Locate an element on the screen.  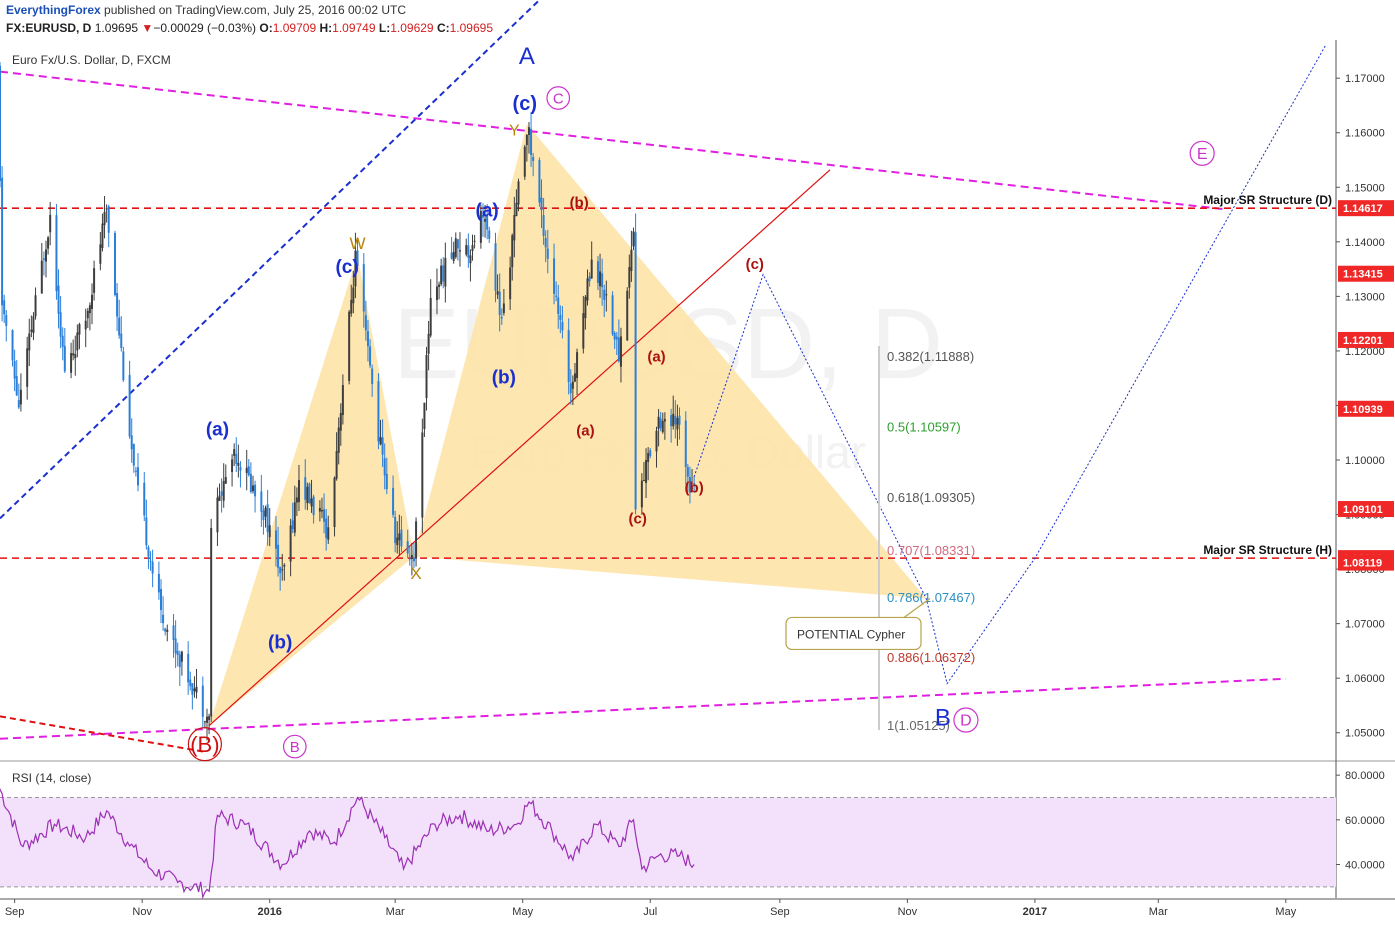
rsi-band is located at coordinates (668, 842).